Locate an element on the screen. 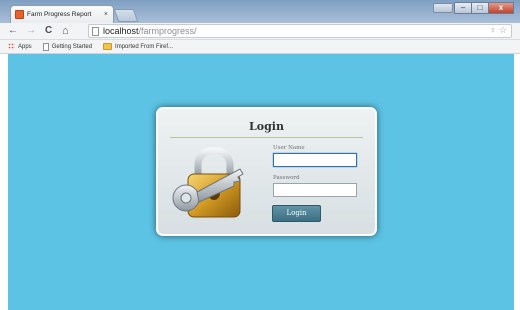 The height and width of the screenshot is (310, 520). browser-tab: Farm Progress Report × is located at coordinates (62, 14).